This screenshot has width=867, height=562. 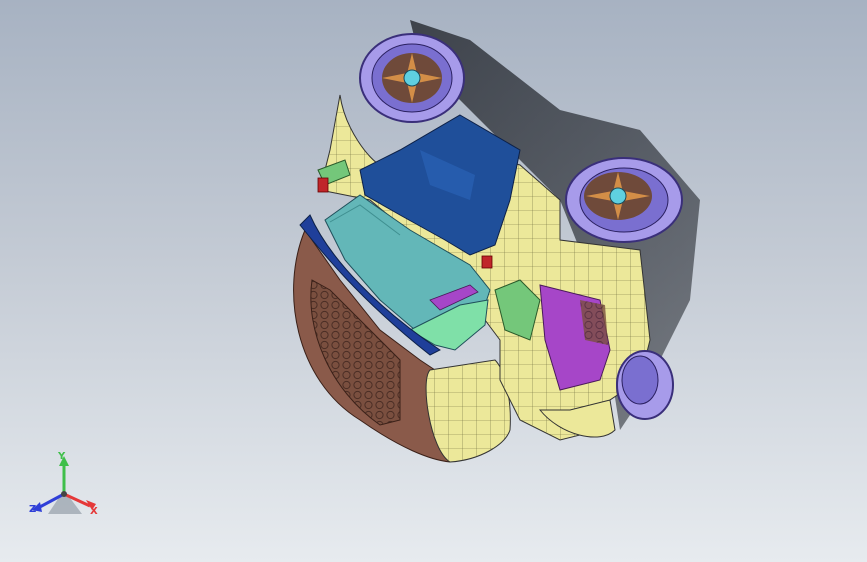 I want to click on red-marker-center, so click(x=487, y=262).